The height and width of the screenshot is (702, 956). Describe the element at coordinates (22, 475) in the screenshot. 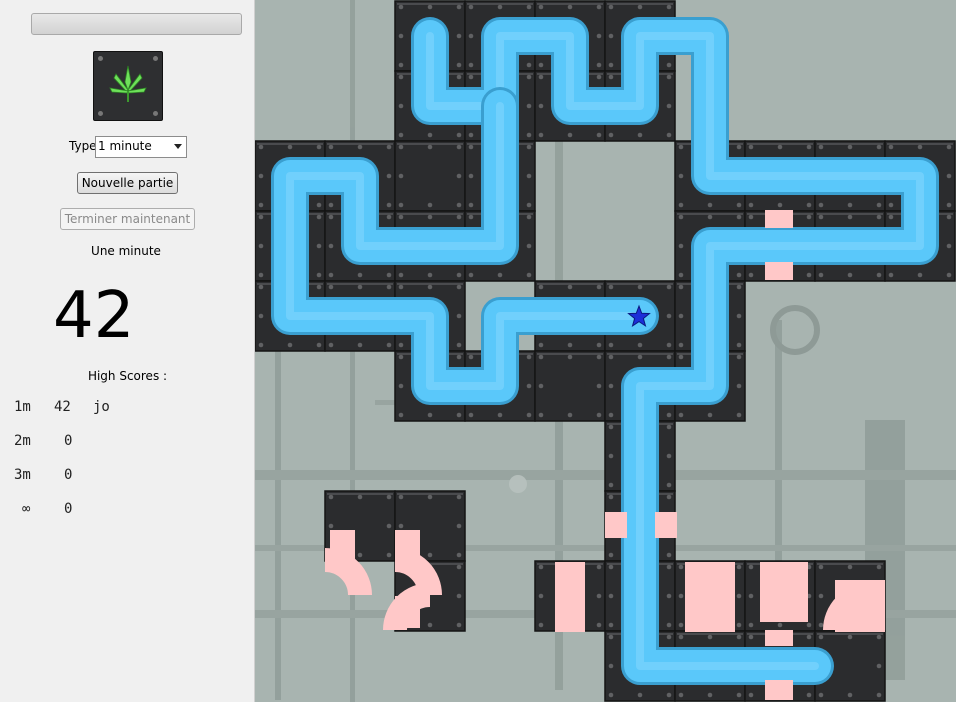

I see `high-score-mode: 3m` at that location.